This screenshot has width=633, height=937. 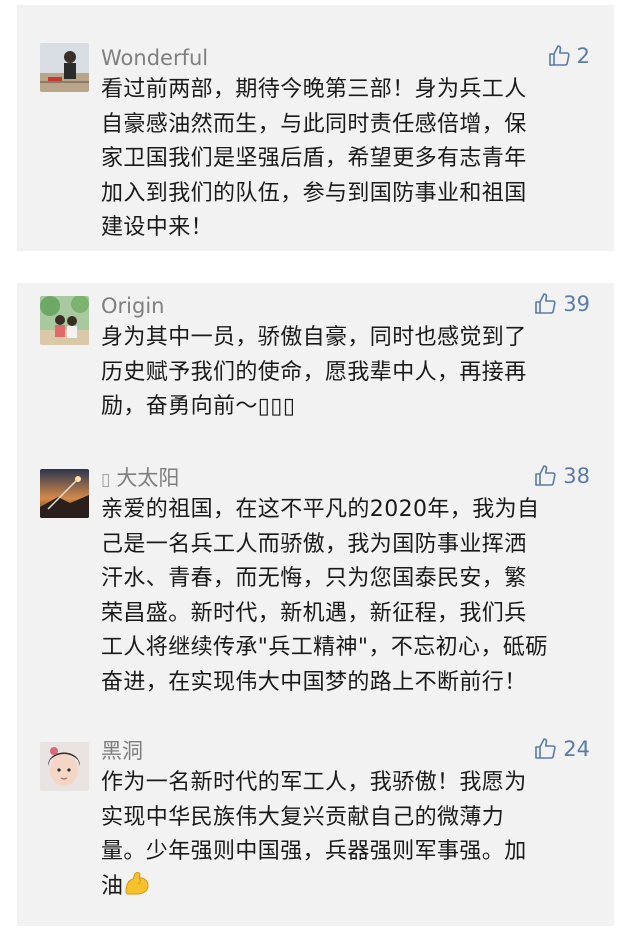 I want to click on like-button: 39, so click(x=561, y=304).